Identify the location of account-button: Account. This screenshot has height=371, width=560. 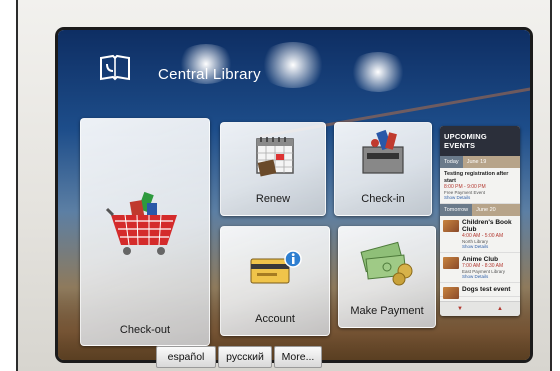
(275, 281).